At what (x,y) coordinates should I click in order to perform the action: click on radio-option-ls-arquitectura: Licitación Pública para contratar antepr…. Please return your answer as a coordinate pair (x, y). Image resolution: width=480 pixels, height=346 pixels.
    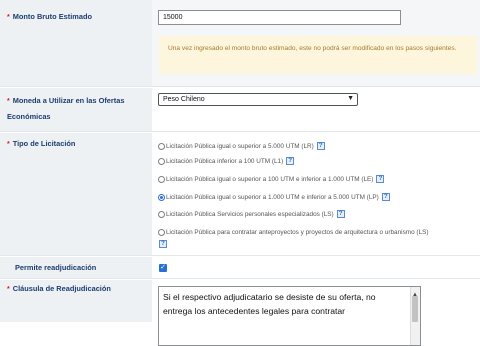
    Looking at the image, I should click on (293, 232).